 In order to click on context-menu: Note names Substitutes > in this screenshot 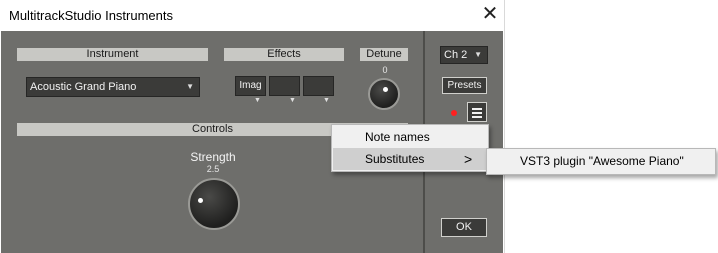, I will do `click(410, 148)`.